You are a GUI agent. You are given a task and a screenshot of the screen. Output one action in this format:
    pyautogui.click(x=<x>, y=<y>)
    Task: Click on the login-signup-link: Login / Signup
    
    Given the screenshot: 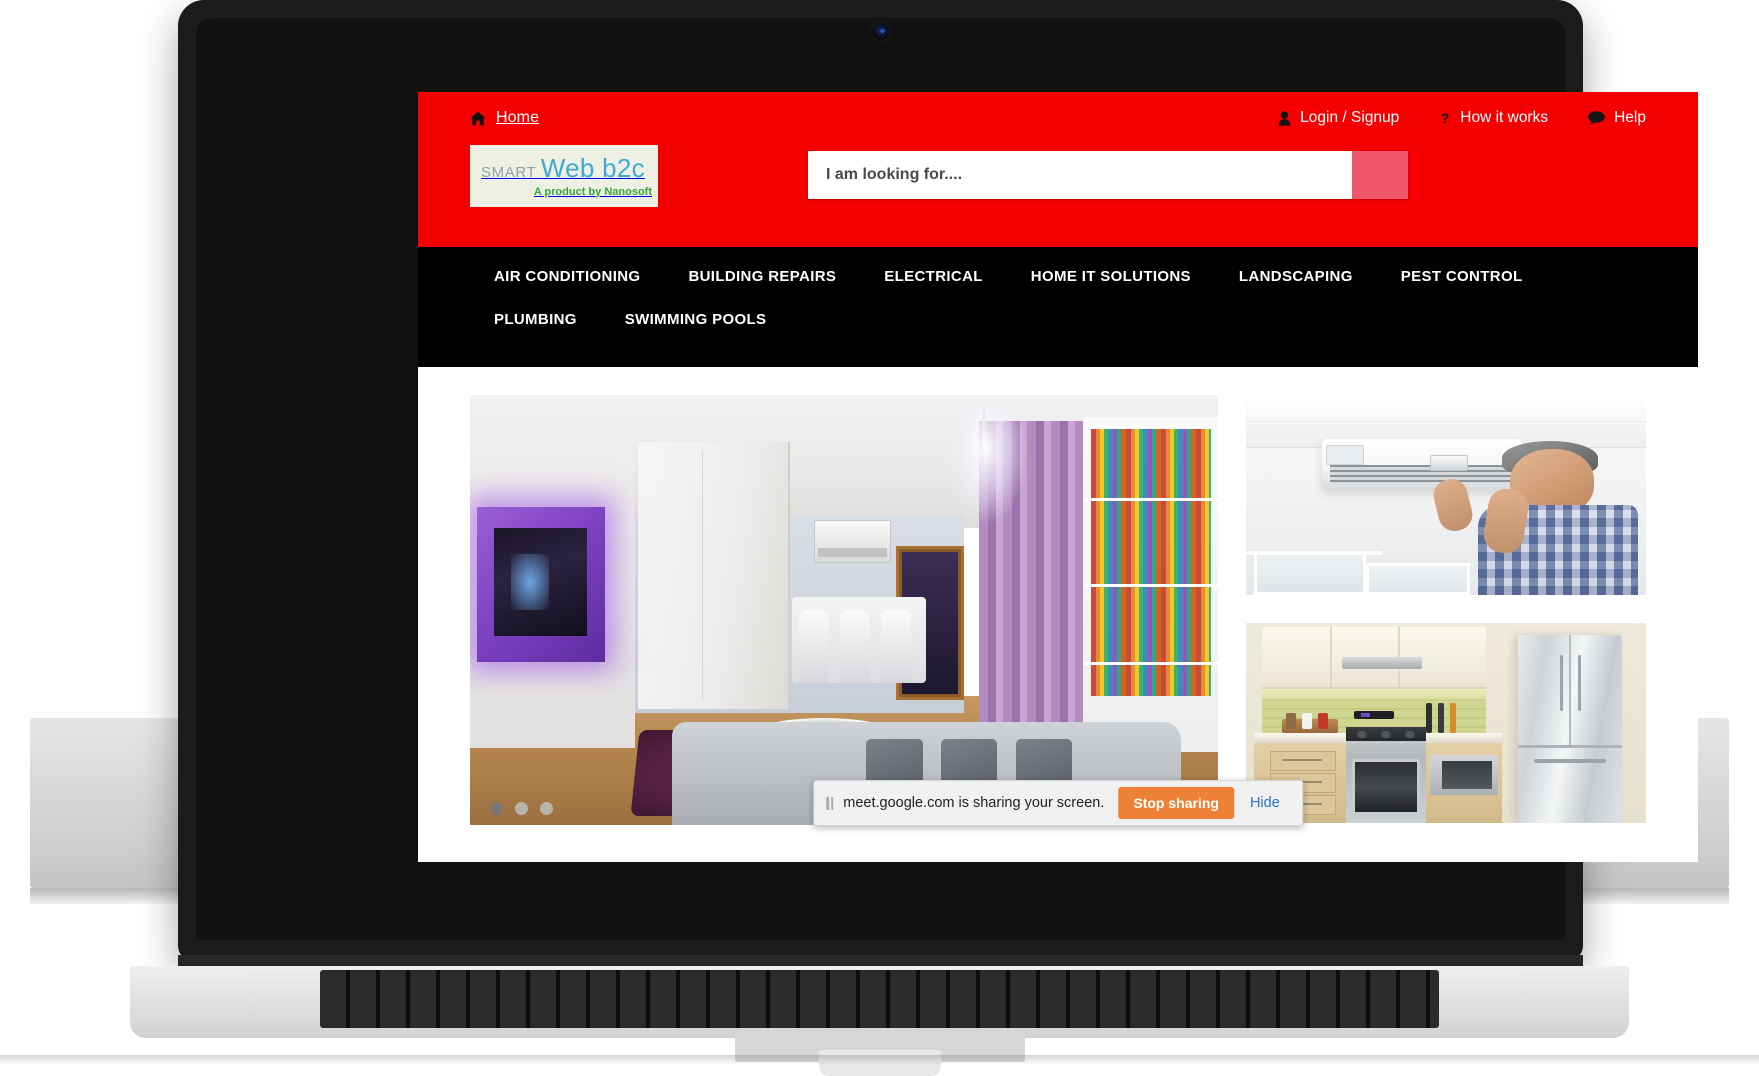 What is the action you would take?
    pyautogui.click(x=1338, y=118)
    